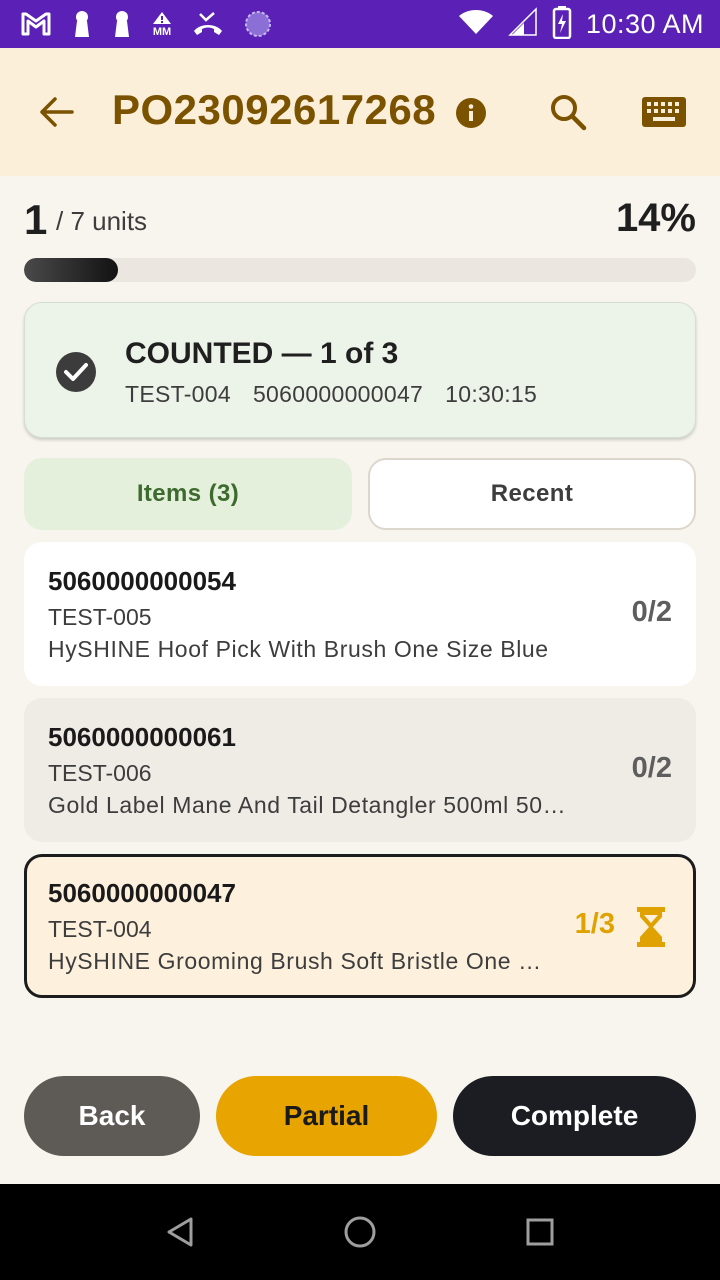 This screenshot has height=1280, width=720. What do you see at coordinates (568, 112) in the screenshot?
I see `search-icon` at bounding box center [568, 112].